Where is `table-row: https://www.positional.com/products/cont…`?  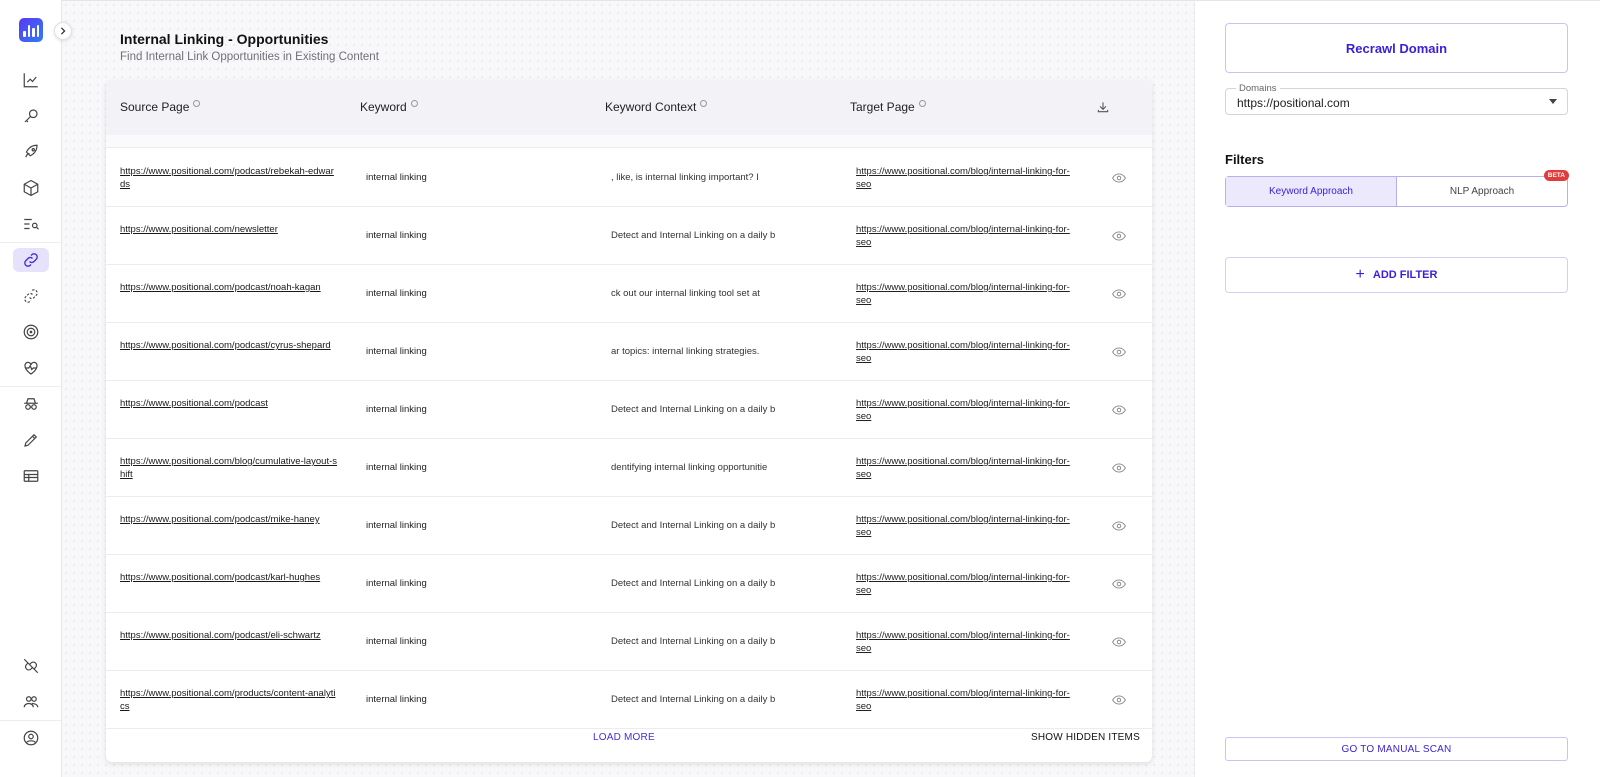
table-row: https://www.positional.com/products/cont… is located at coordinates (629, 700).